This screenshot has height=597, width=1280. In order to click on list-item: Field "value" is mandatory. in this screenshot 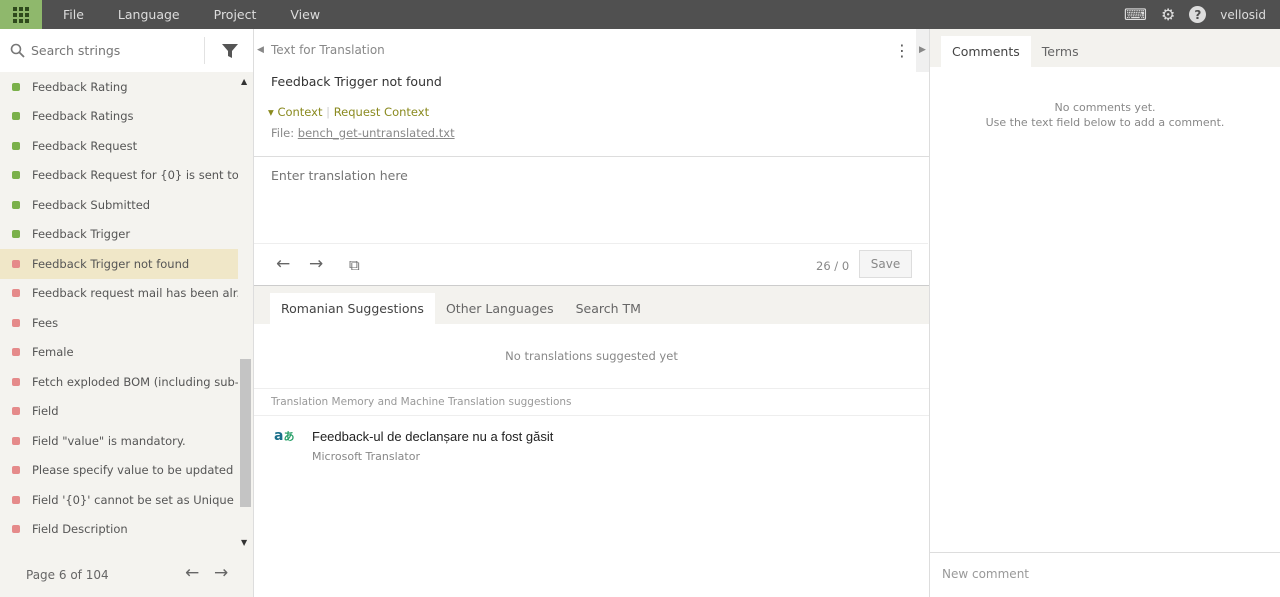, I will do `click(119, 441)`.